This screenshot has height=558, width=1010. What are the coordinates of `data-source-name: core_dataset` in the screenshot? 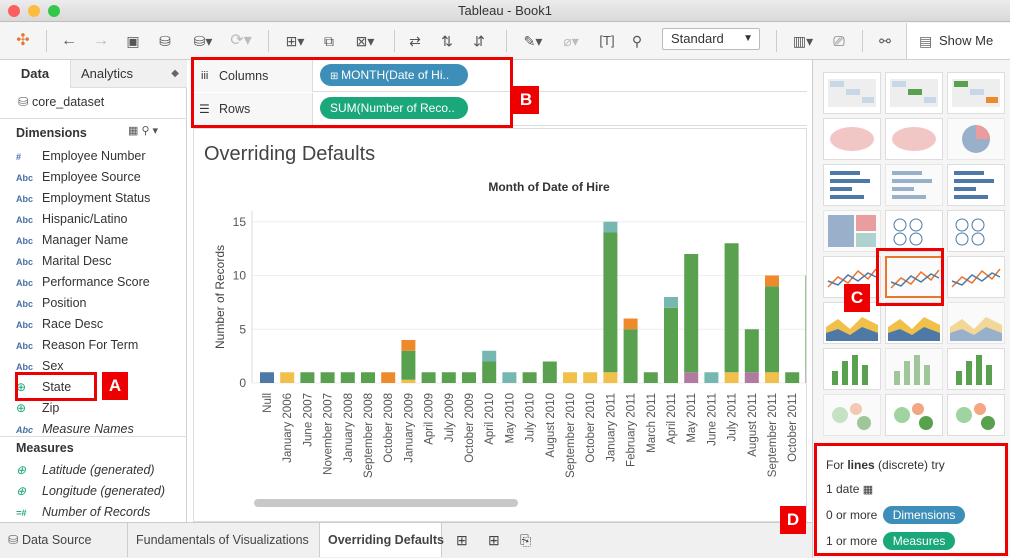 It's located at (68, 102).